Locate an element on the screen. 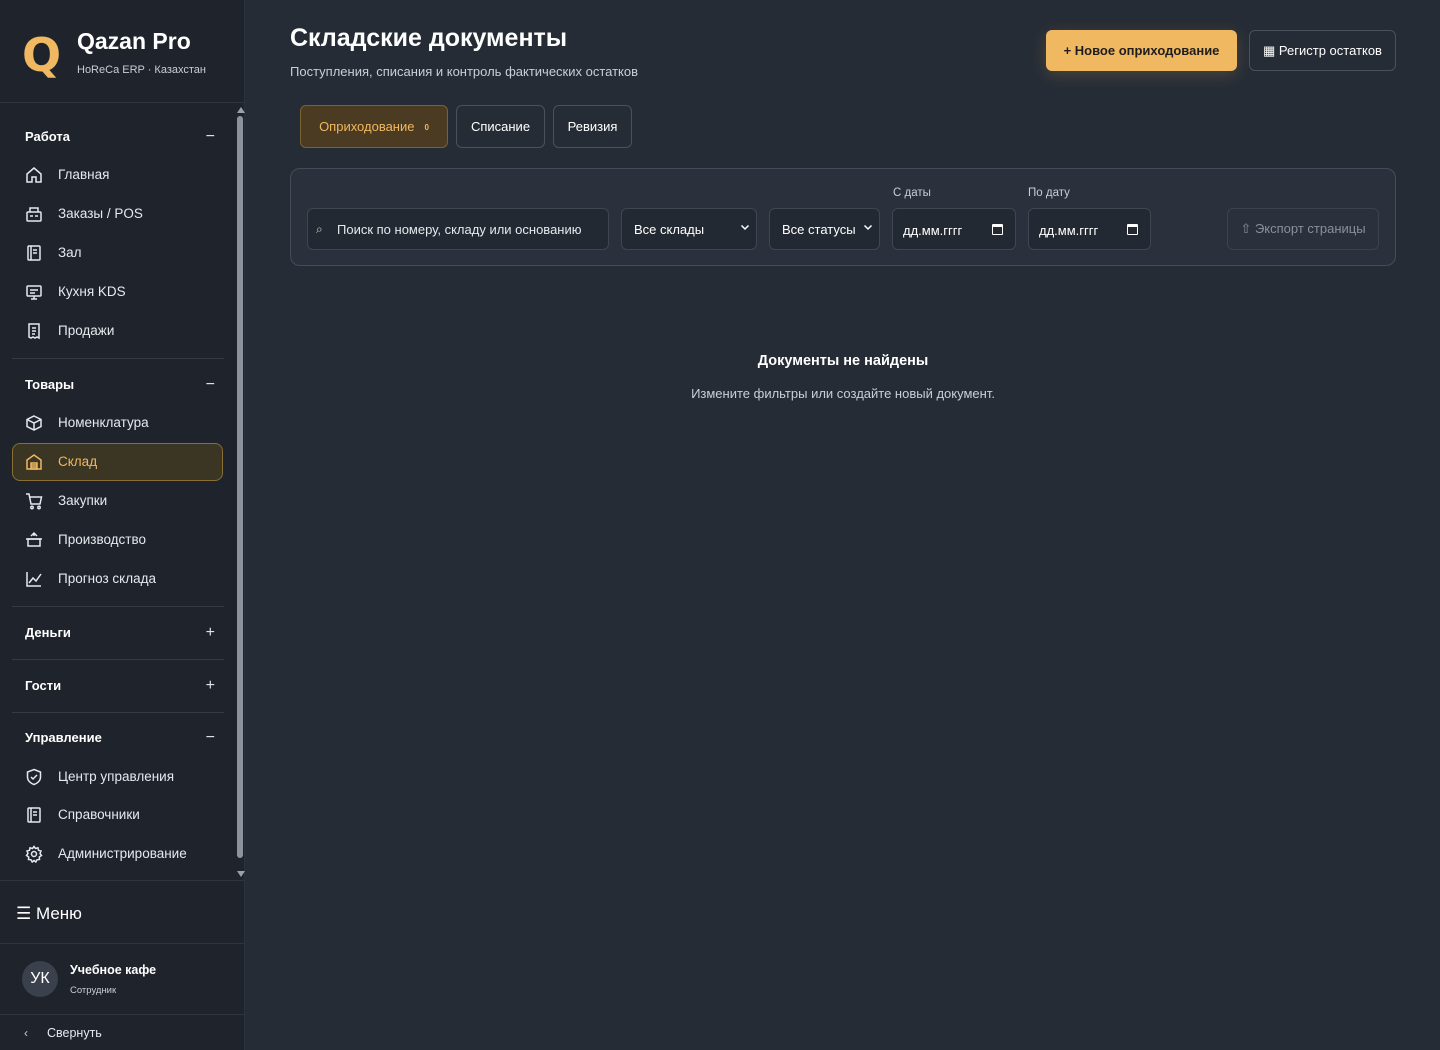  menu-label: ☰ Меню is located at coordinates (49, 913).